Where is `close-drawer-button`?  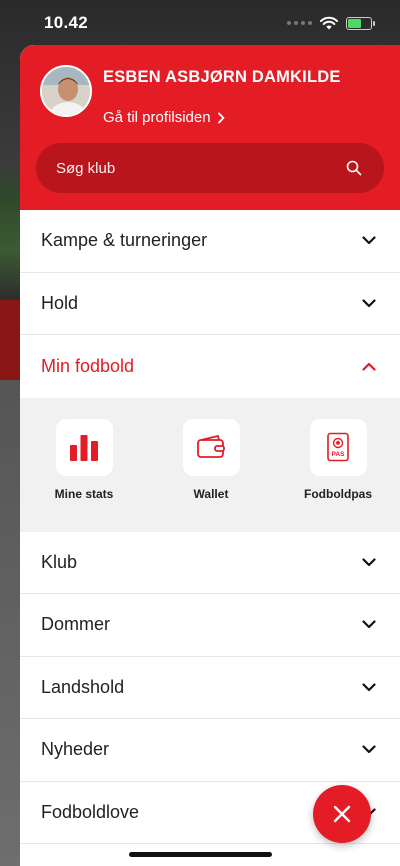 close-drawer-button is located at coordinates (342, 814).